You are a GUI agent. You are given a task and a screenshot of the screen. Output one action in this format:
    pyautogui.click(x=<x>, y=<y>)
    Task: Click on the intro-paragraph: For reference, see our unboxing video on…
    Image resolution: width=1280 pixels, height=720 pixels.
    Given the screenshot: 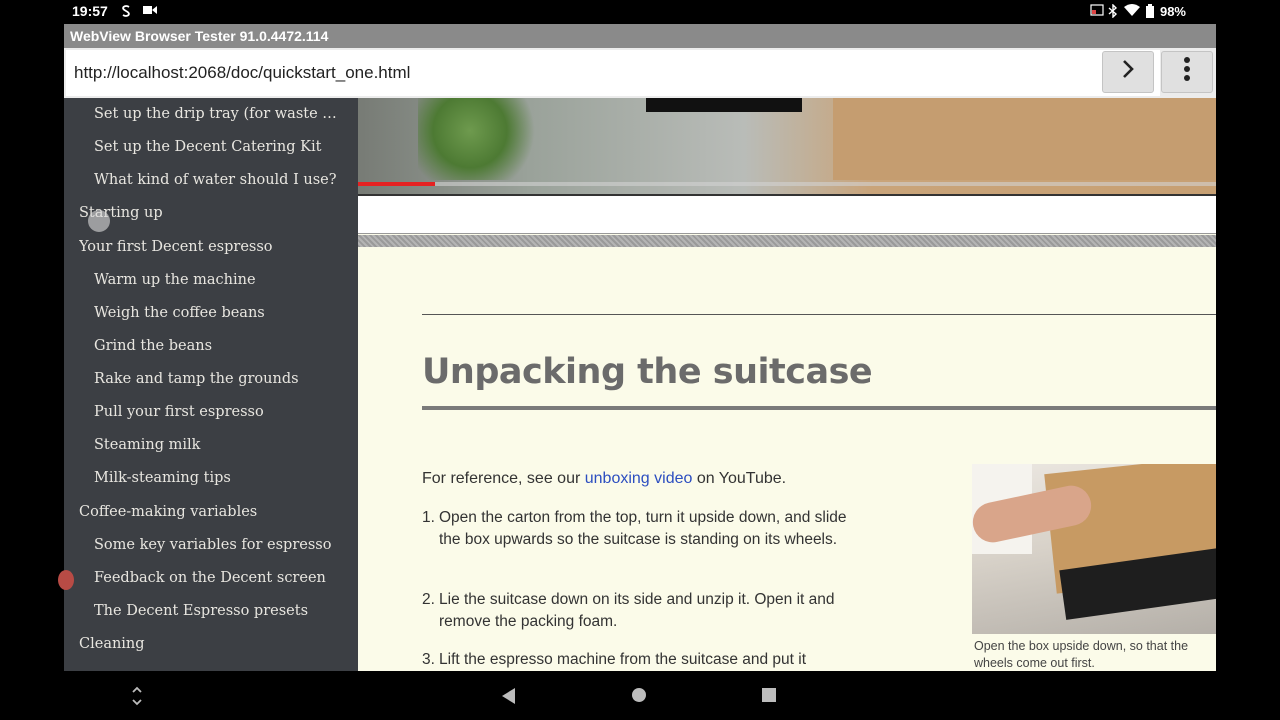 What is the action you would take?
    pyautogui.click(x=604, y=478)
    